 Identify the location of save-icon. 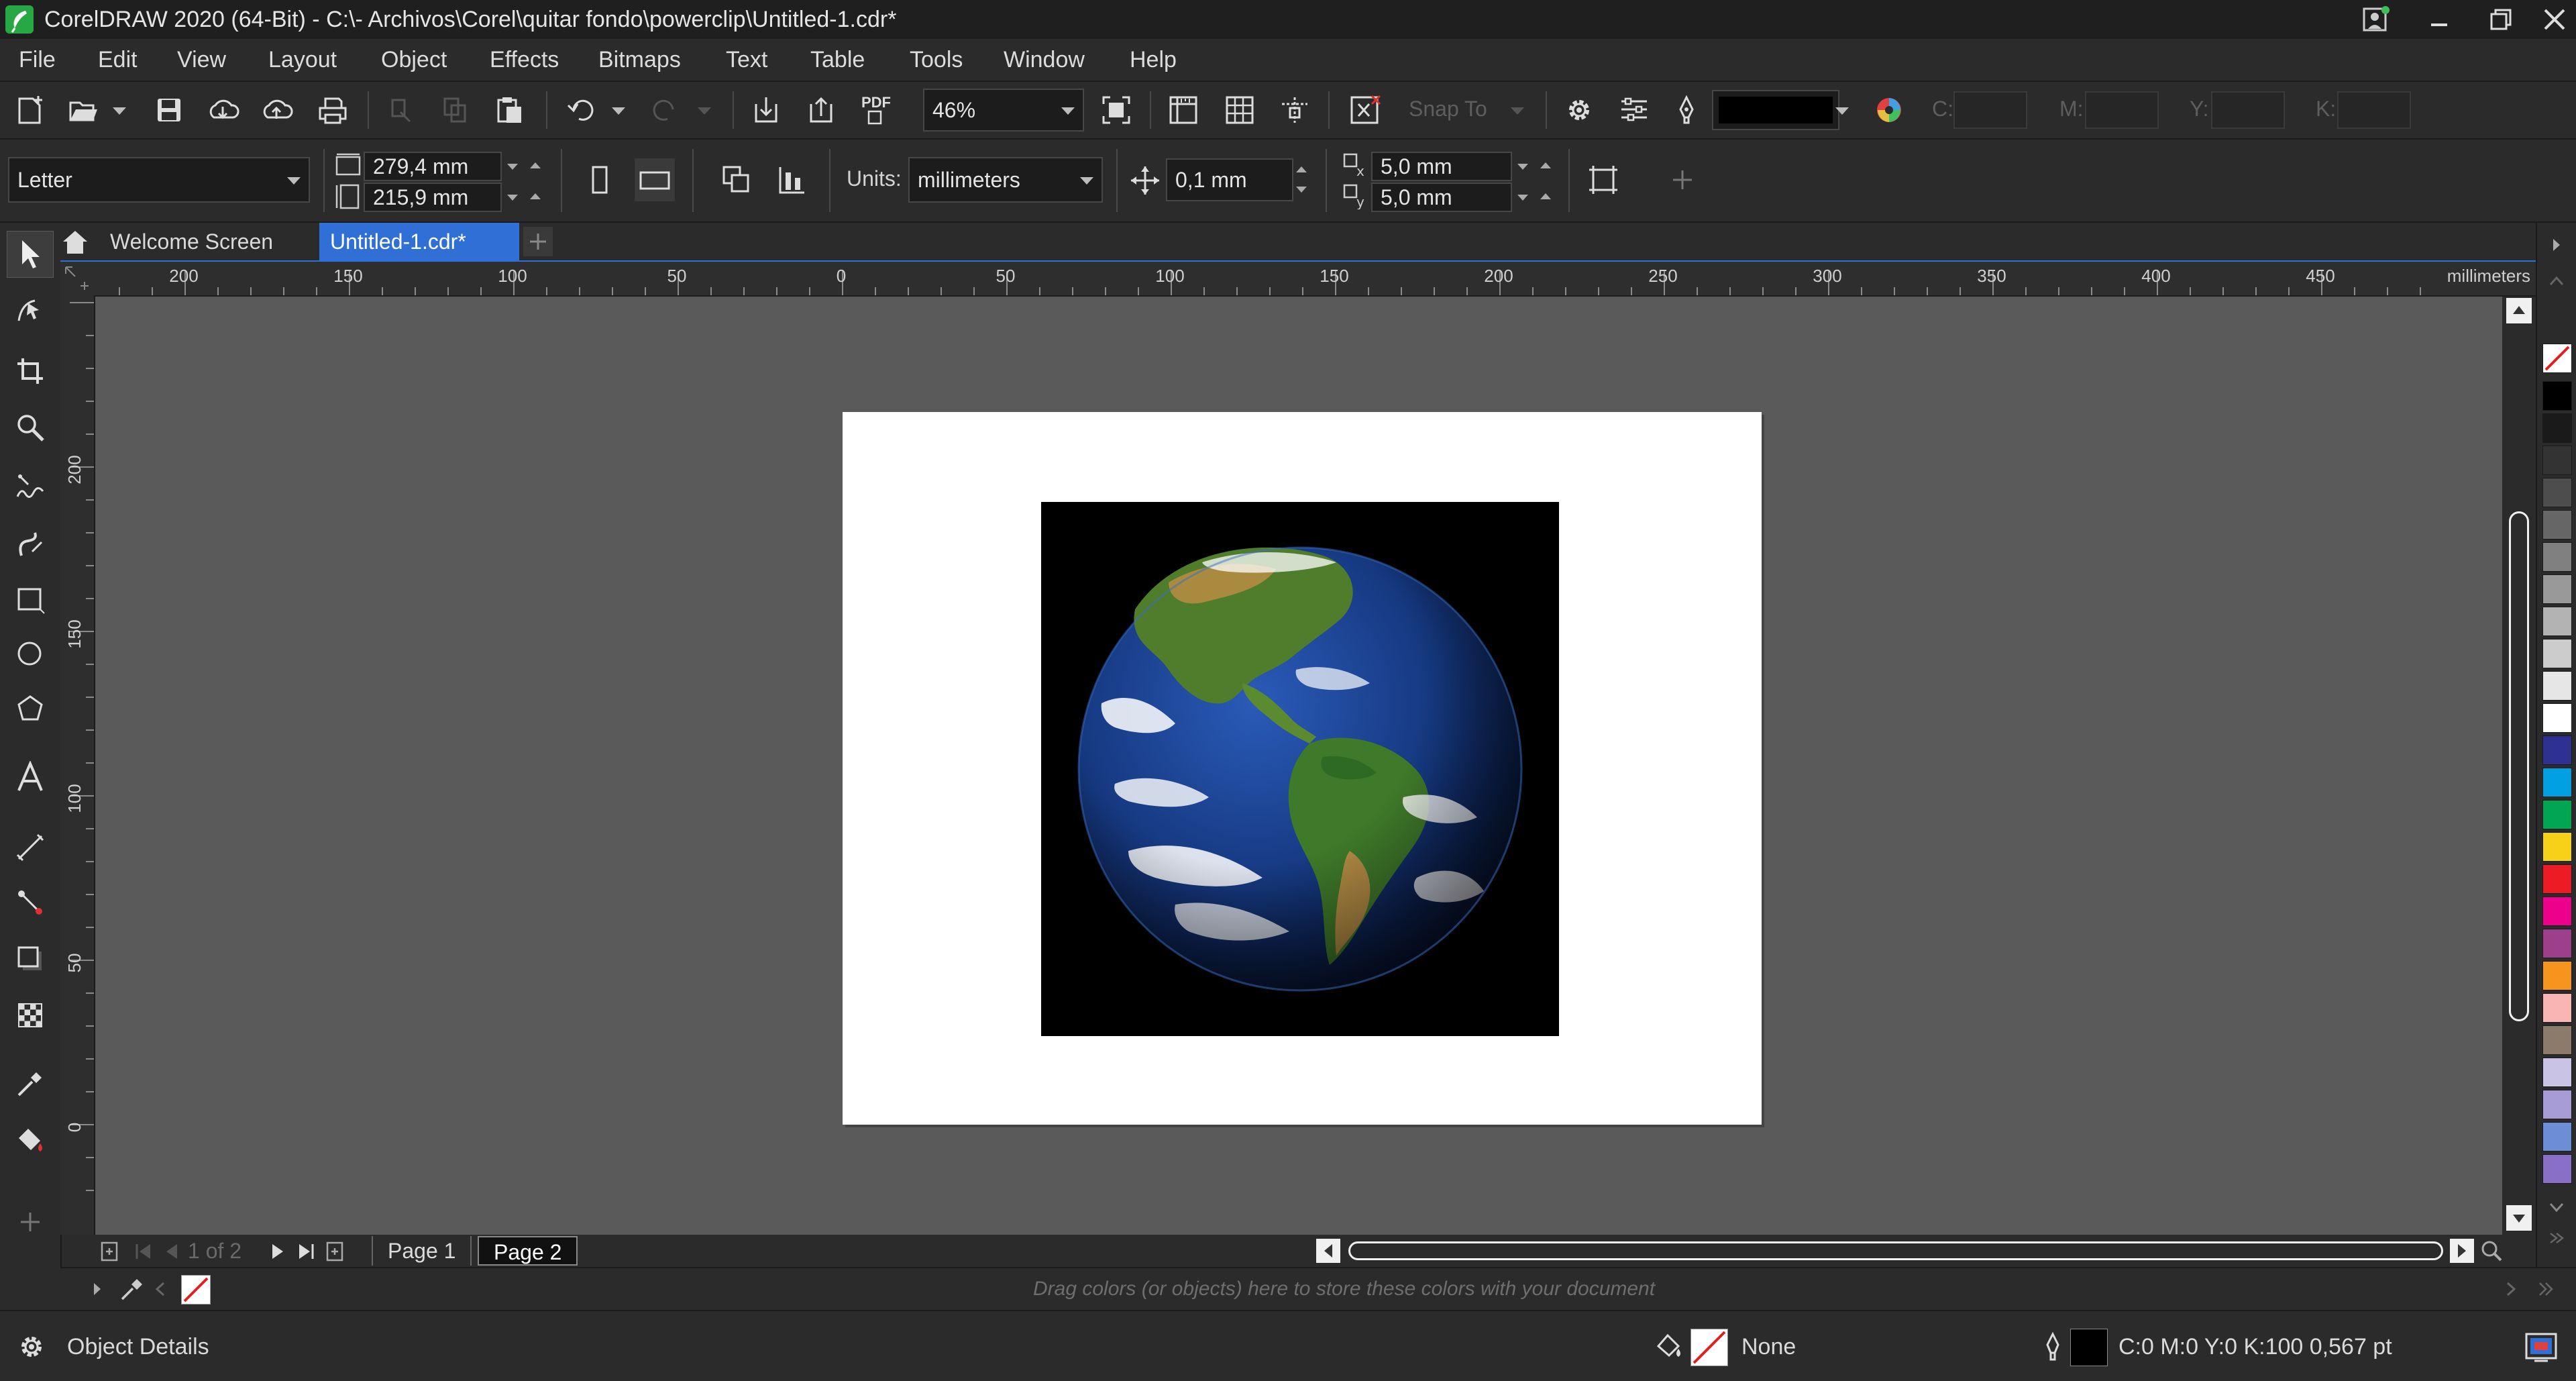
(169, 110).